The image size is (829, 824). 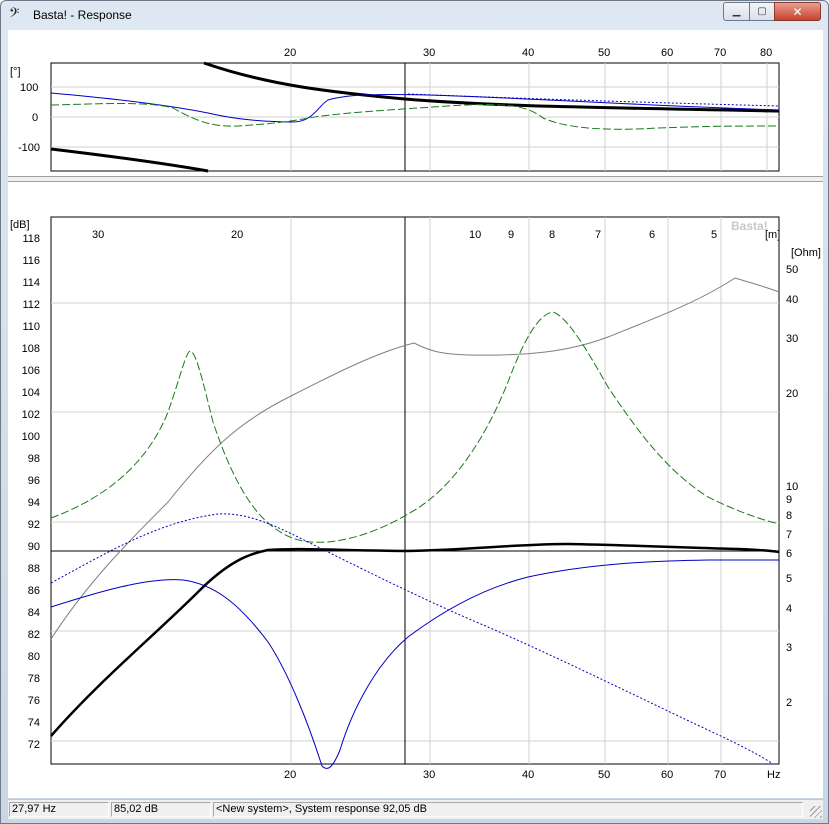 What do you see at coordinates (31, 305) in the screenshot?
I see `db-tick: 112` at bounding box center [31, 305].